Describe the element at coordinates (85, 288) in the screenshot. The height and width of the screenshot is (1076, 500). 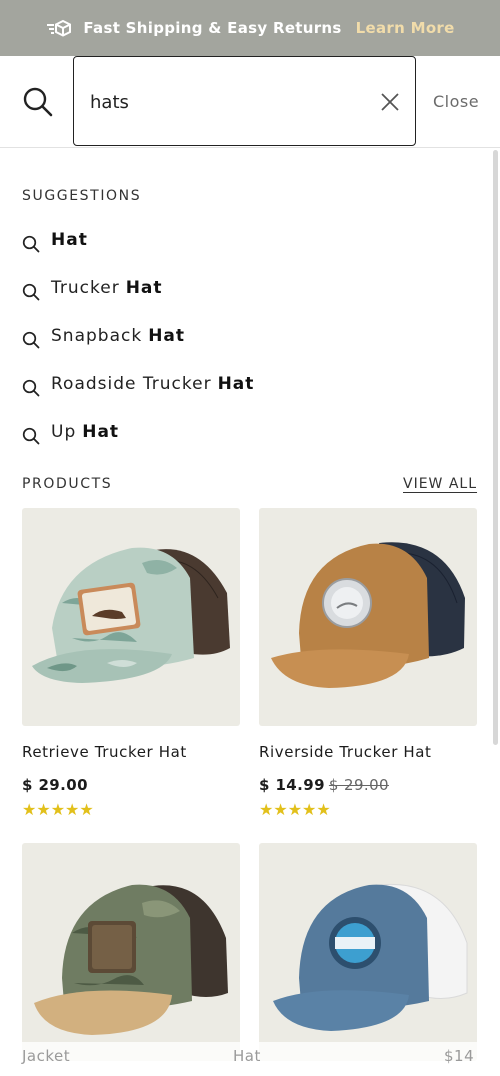
I see `suggestion-text: Trucker` at that location.